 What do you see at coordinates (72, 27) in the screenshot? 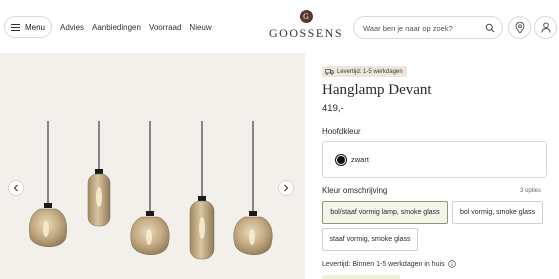
I see `nav-item-advies: Advies` at bounding box center [72, 27].